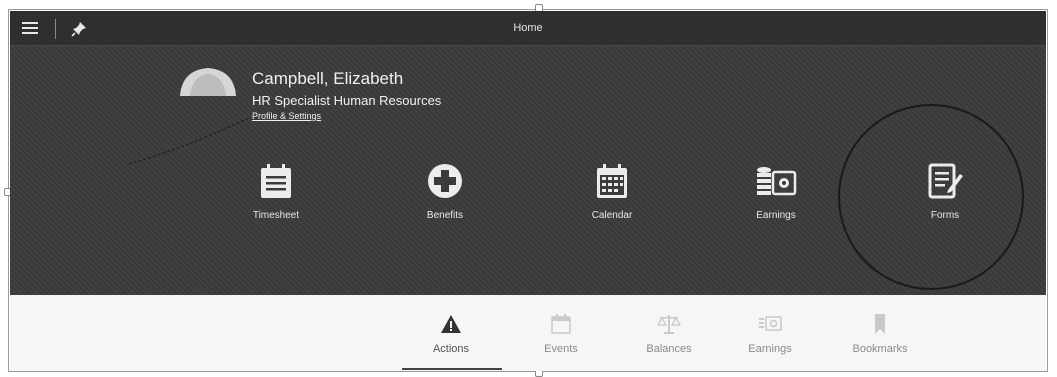  I want to click on earnings-icon, so click(777, 181).